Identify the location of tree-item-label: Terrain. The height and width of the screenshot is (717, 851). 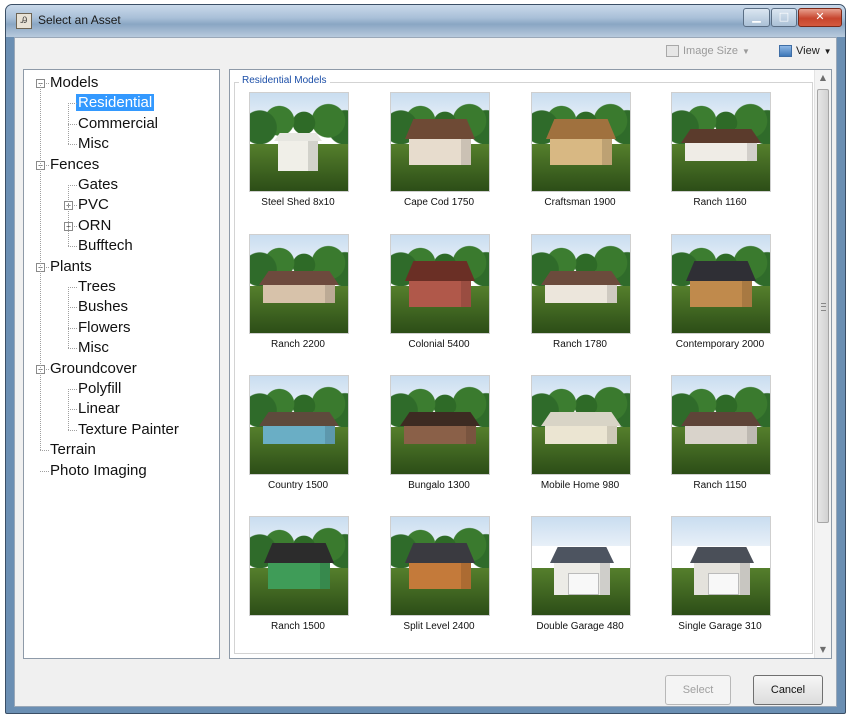
(73, 450).